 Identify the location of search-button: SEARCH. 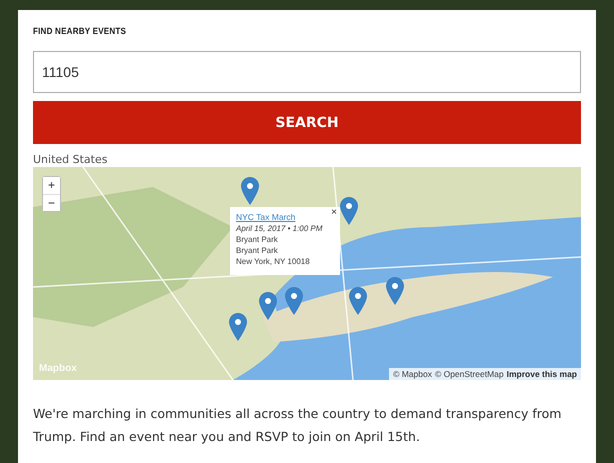
(307, 122).